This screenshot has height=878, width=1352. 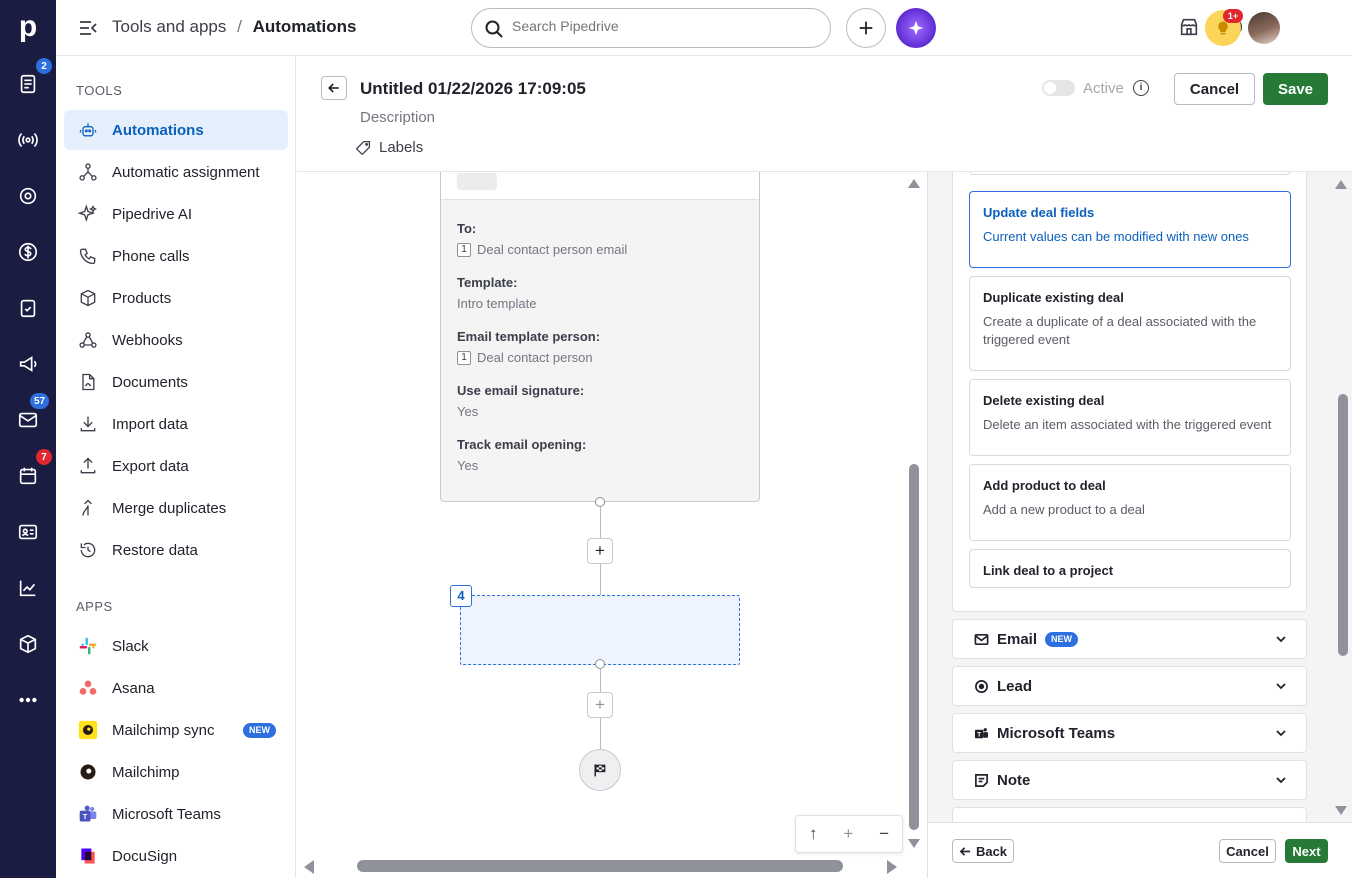 What do you see at coordinates (152, 214) in the screenshot?
I see `sidebar-item-label: Pipedrive AI` at bounding box center [152, 214].